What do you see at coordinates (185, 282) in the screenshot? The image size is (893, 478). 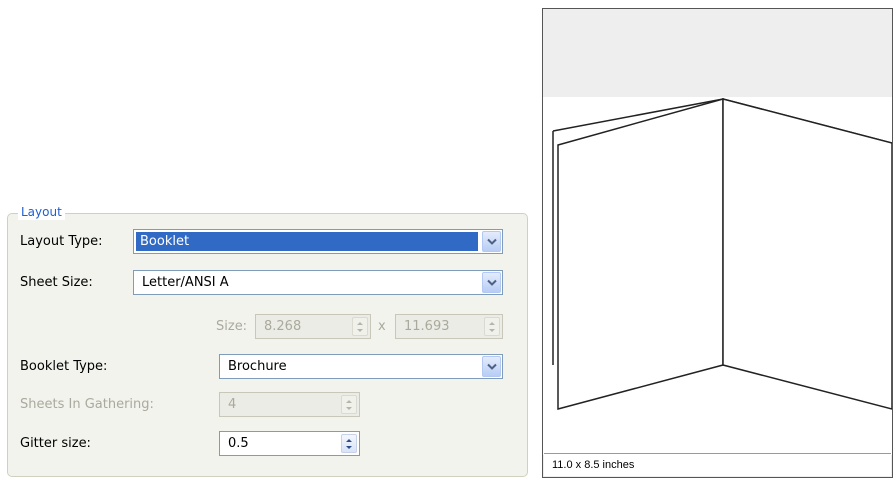 I see `sheet-size-value: Letter/ANSI A` at bounding box center [185, 282].